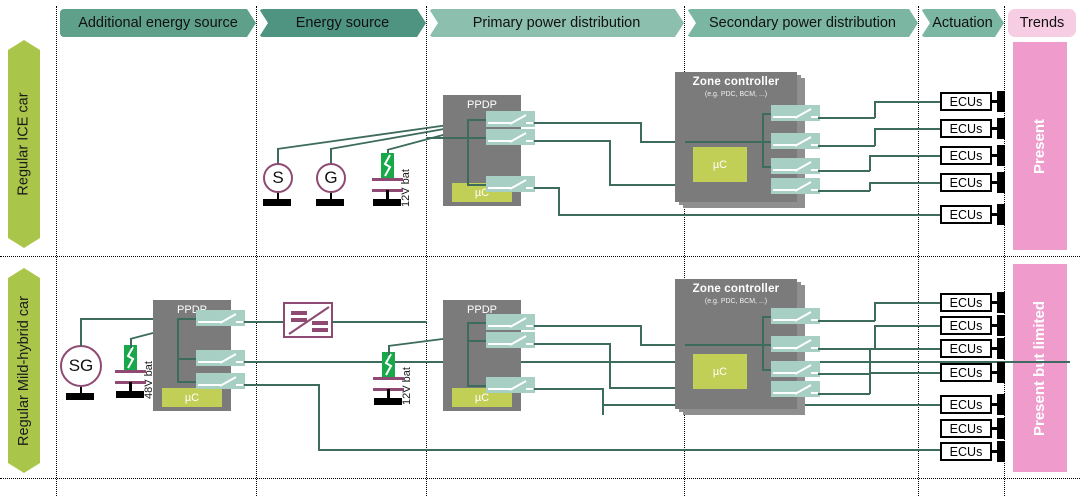 The height and width of the screenshot is (502, 1080). I want to click on zone-out1-to-ecu1, so click(907, 102).